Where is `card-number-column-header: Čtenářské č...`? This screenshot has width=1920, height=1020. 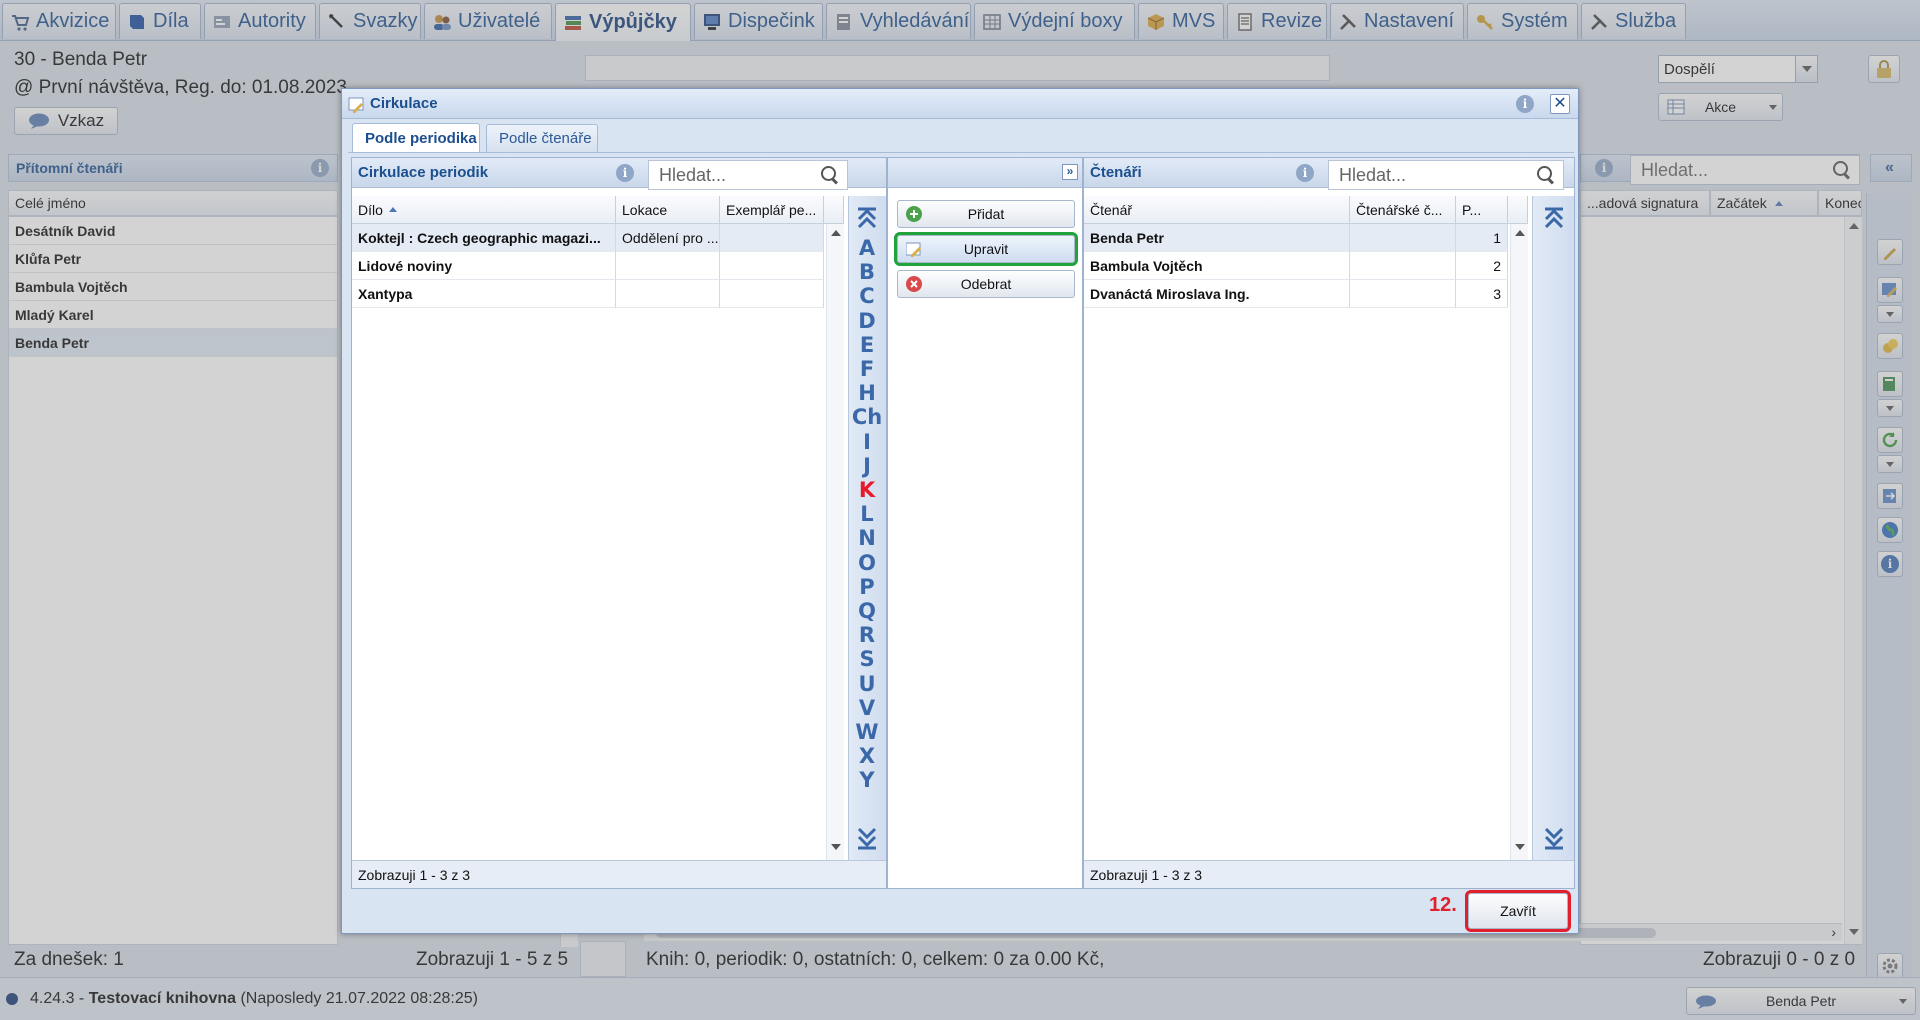
card-number-column-header: Čtenářské č... is located at coordinates (1403, 210).